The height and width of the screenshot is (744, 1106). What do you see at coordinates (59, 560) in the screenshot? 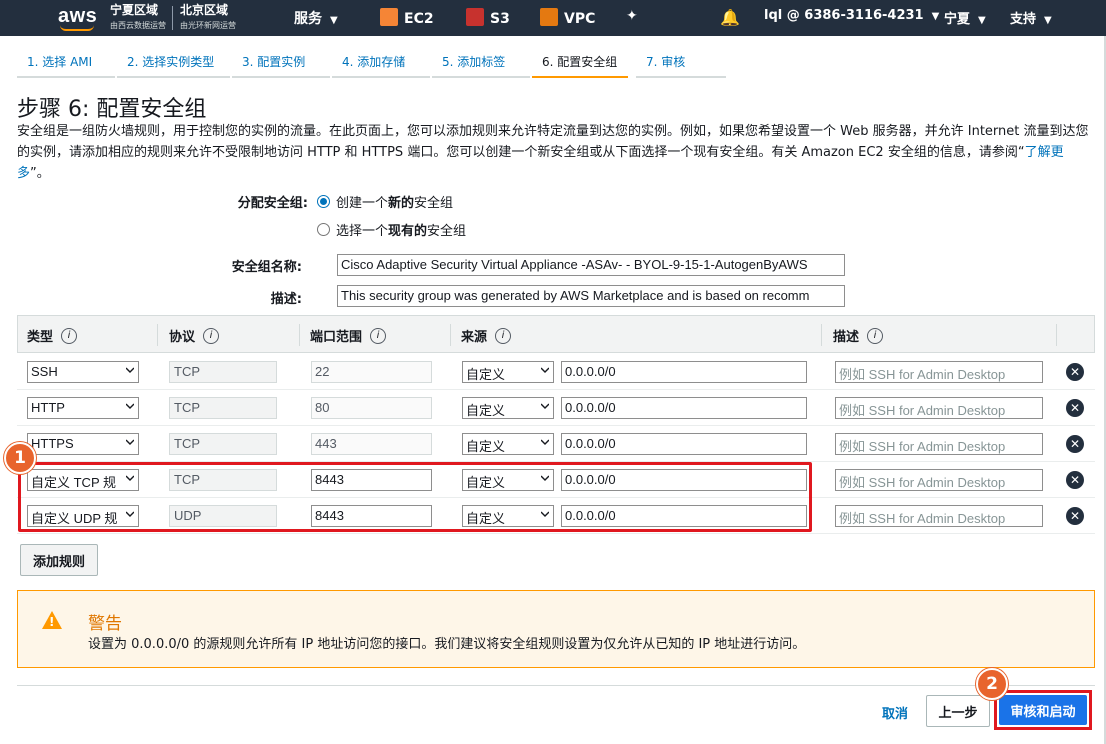
I see `add-rule-button: 添加规则` at bounding box center [59, 560].